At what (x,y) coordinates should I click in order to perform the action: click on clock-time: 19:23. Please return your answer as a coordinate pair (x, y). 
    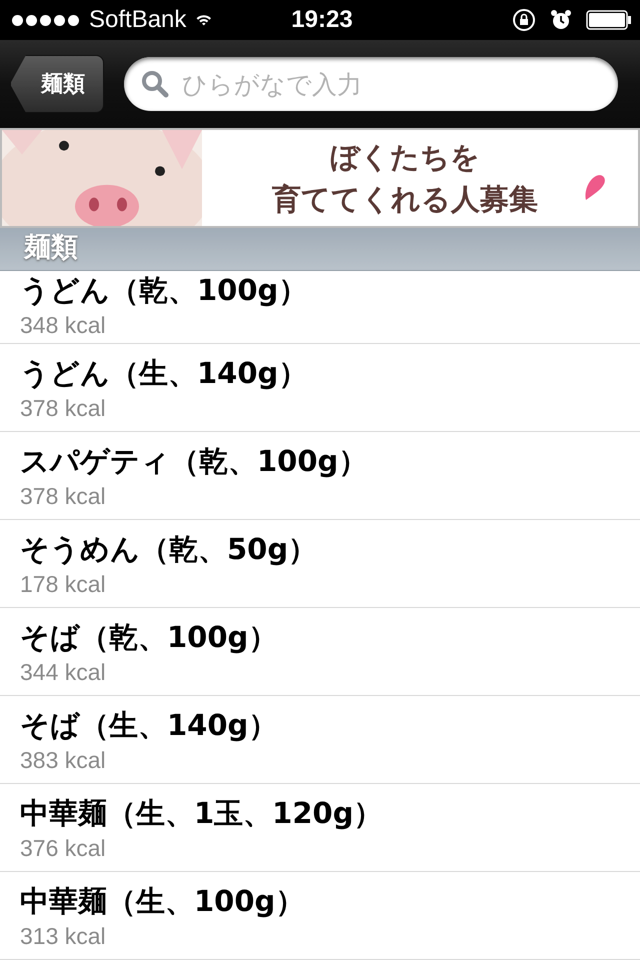
    Looking at the image, I should click on (322, 20).